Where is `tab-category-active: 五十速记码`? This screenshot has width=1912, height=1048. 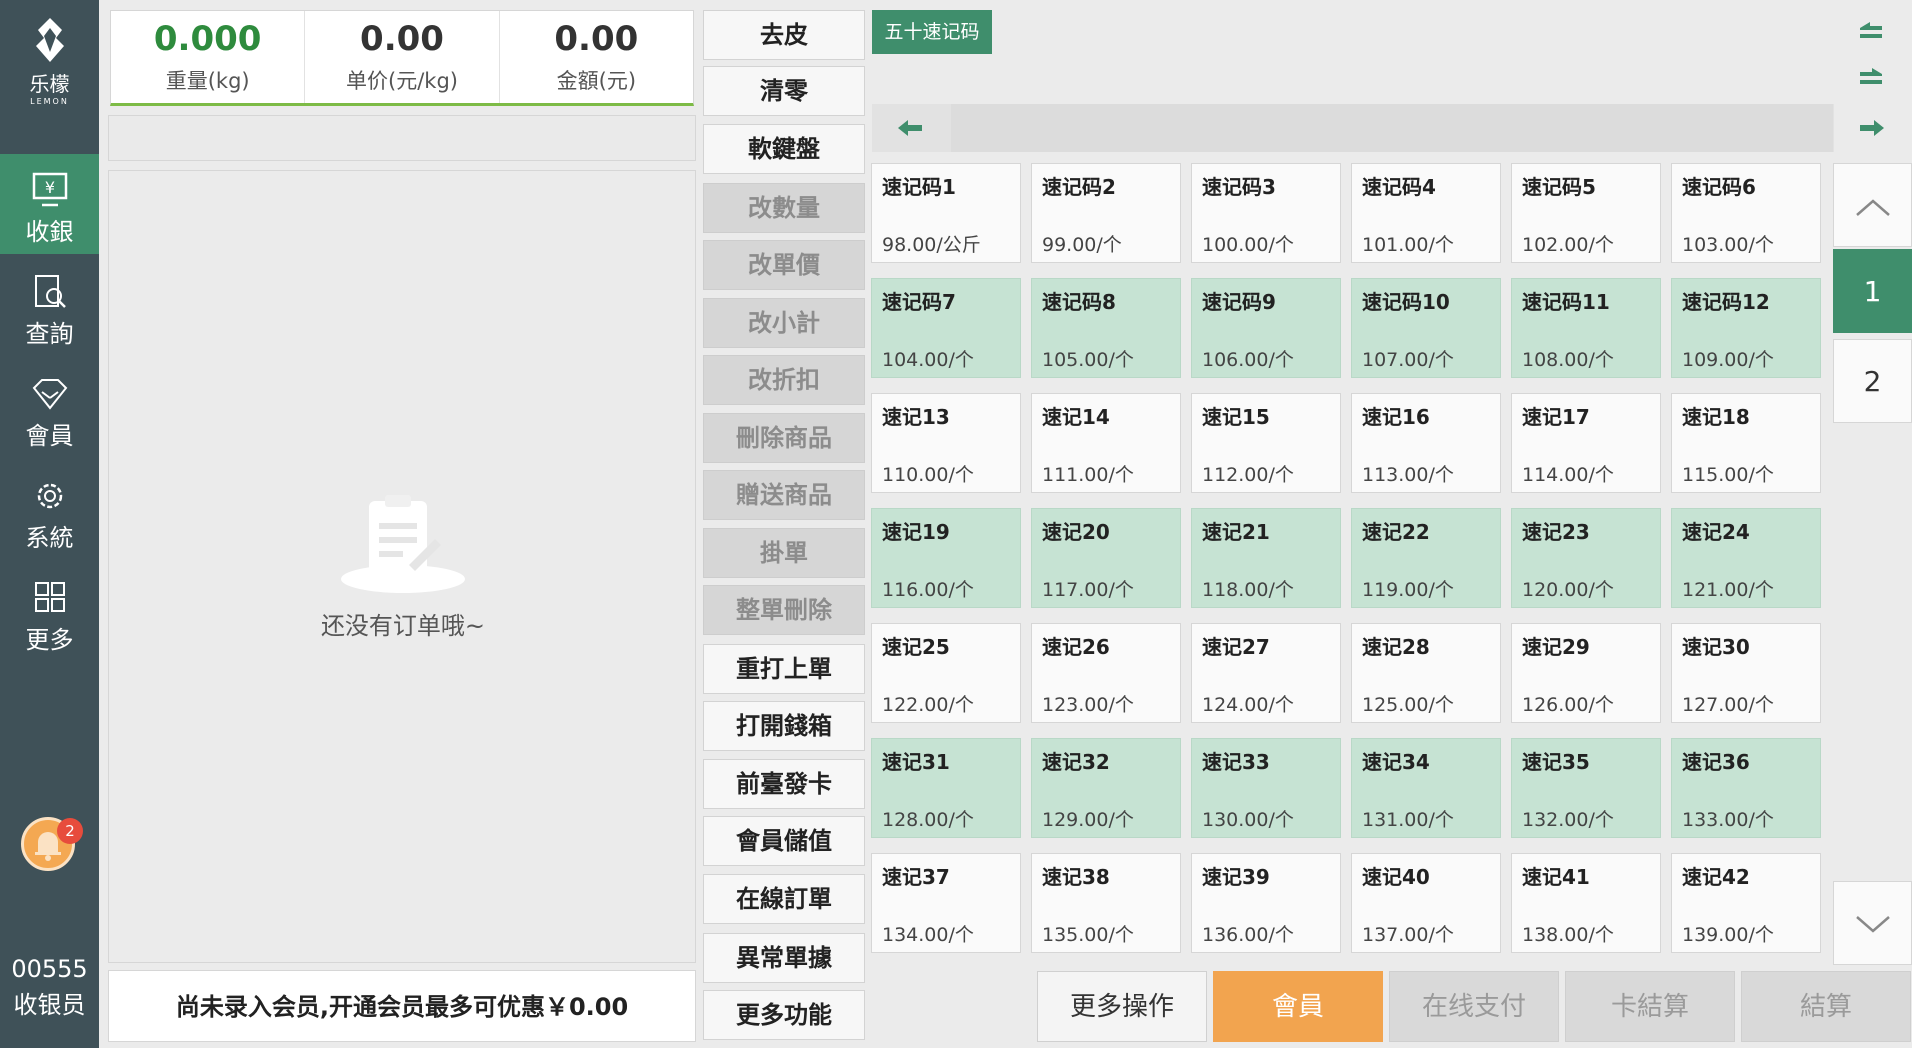
tab-category-active: 五十速记码 is located at coordinates (932, 32).